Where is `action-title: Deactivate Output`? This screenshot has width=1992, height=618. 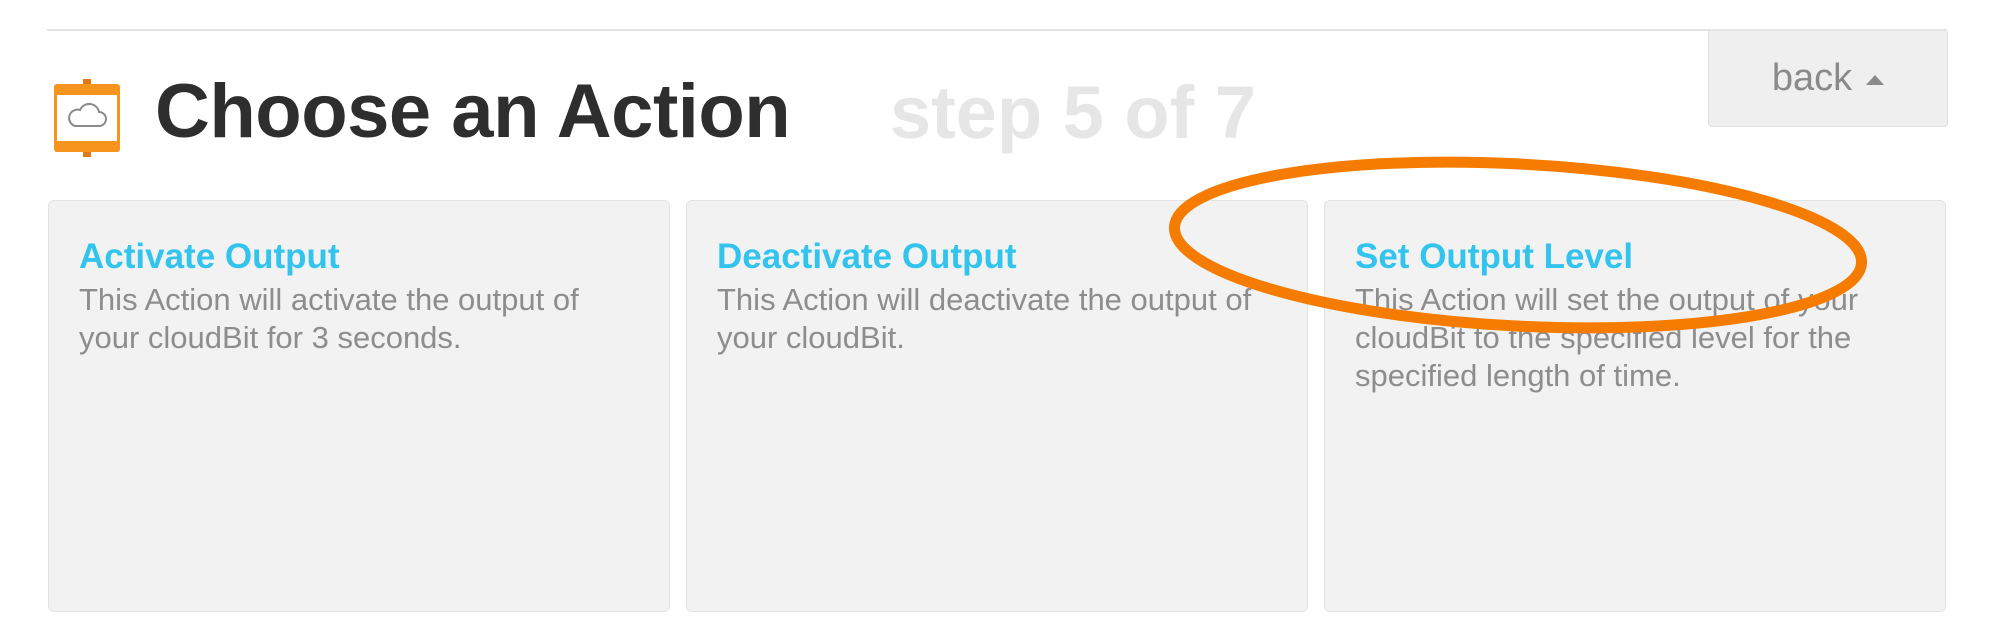
action-title: Deactivate Output is located at coordinates (997, 257).